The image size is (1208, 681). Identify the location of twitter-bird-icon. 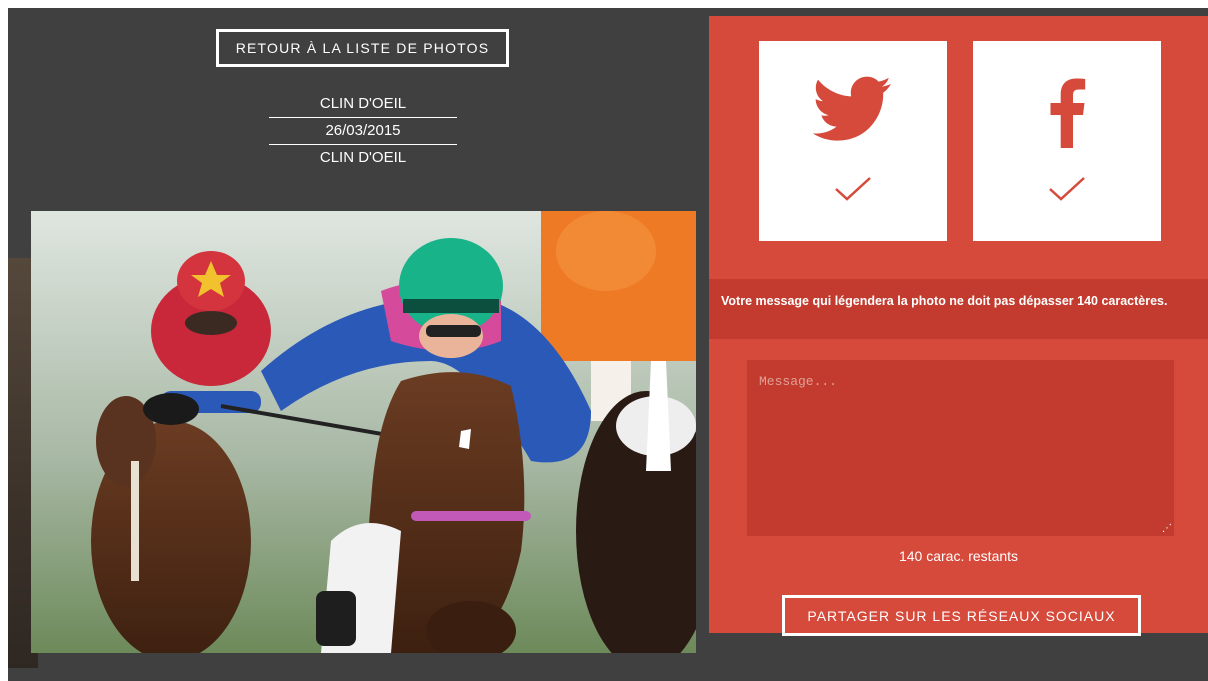
(852, 108).